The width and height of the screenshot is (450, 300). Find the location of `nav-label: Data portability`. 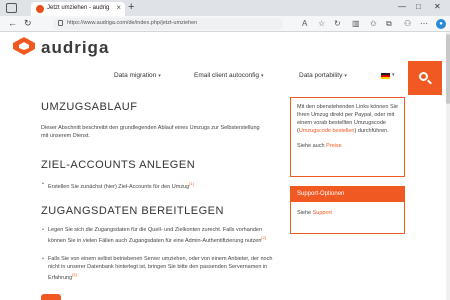

nav-label: Data portability is located at coordinates (321, 75).